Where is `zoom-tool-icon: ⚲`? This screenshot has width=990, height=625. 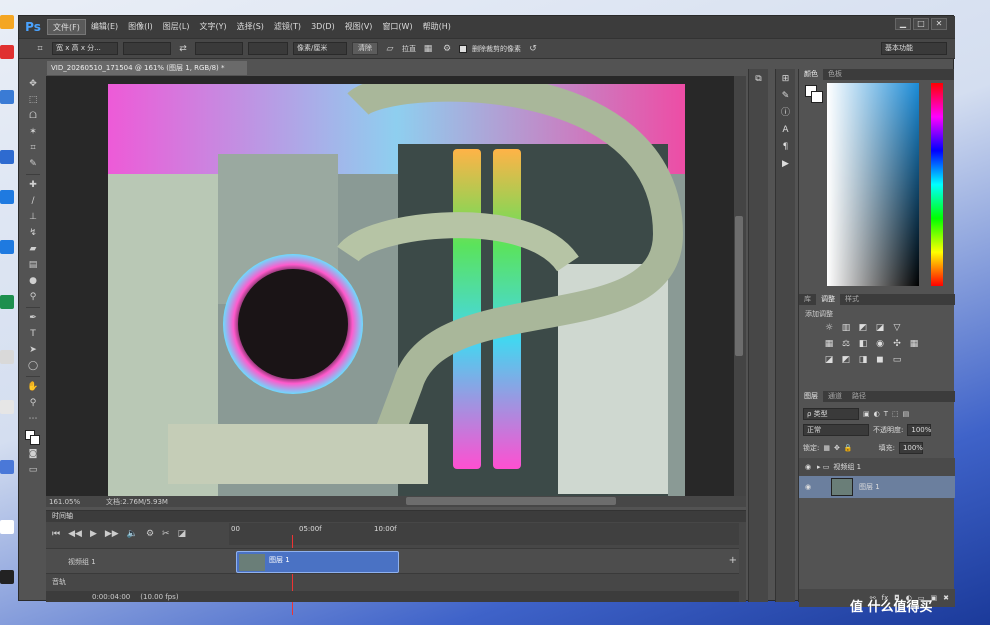 zoom-tool-icon: ⚲ is located at coordinates (33, 403).